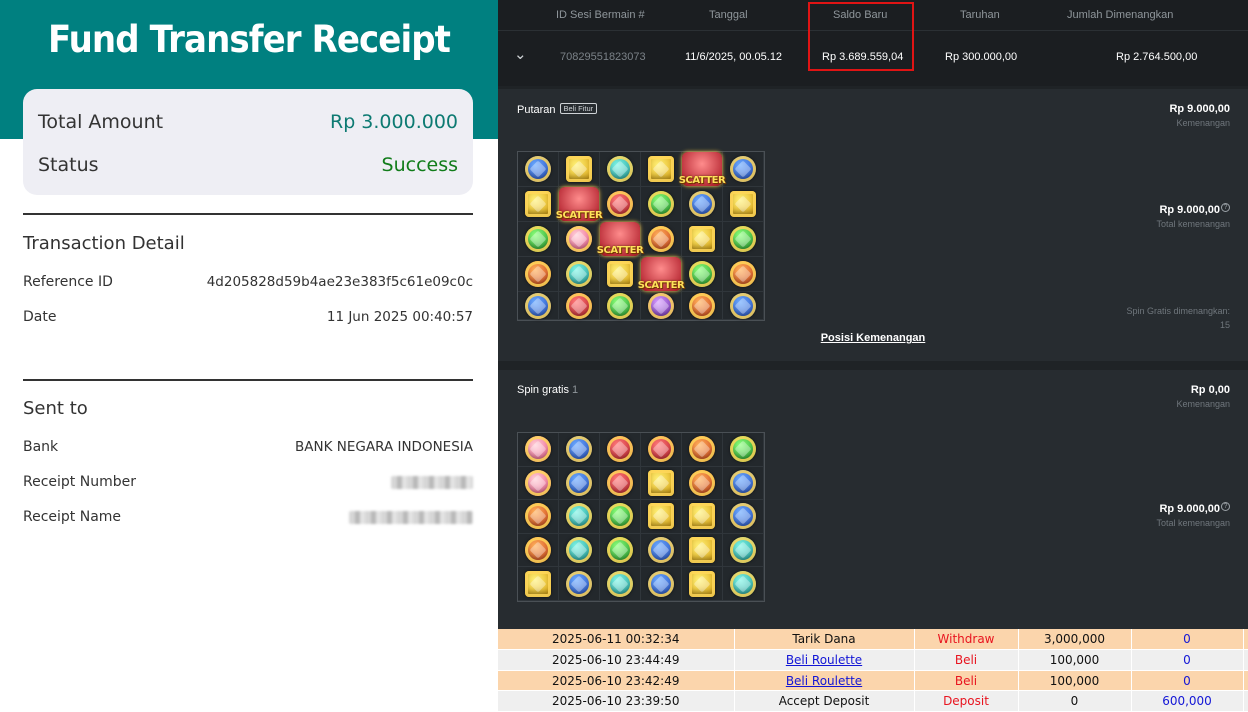 Image resolution: width=1248 pixels, height=712 pixels. I want to click on tx-type: Deposit, so click(966, 701).